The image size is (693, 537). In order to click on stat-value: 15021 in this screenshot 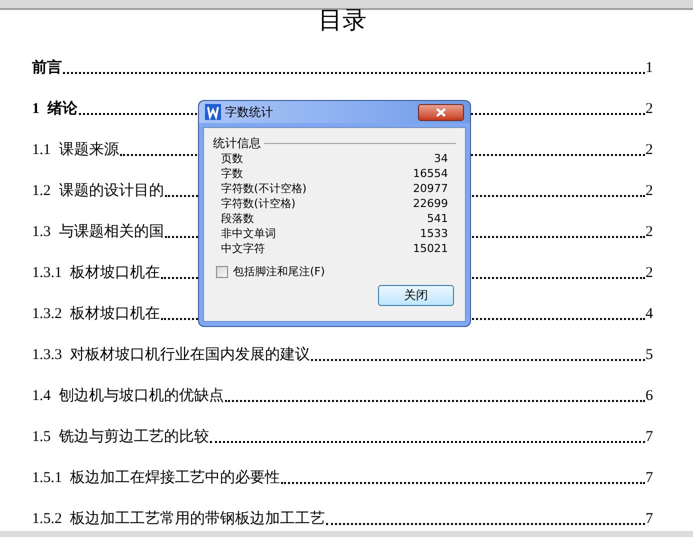, I will do `click(430, 248)`.